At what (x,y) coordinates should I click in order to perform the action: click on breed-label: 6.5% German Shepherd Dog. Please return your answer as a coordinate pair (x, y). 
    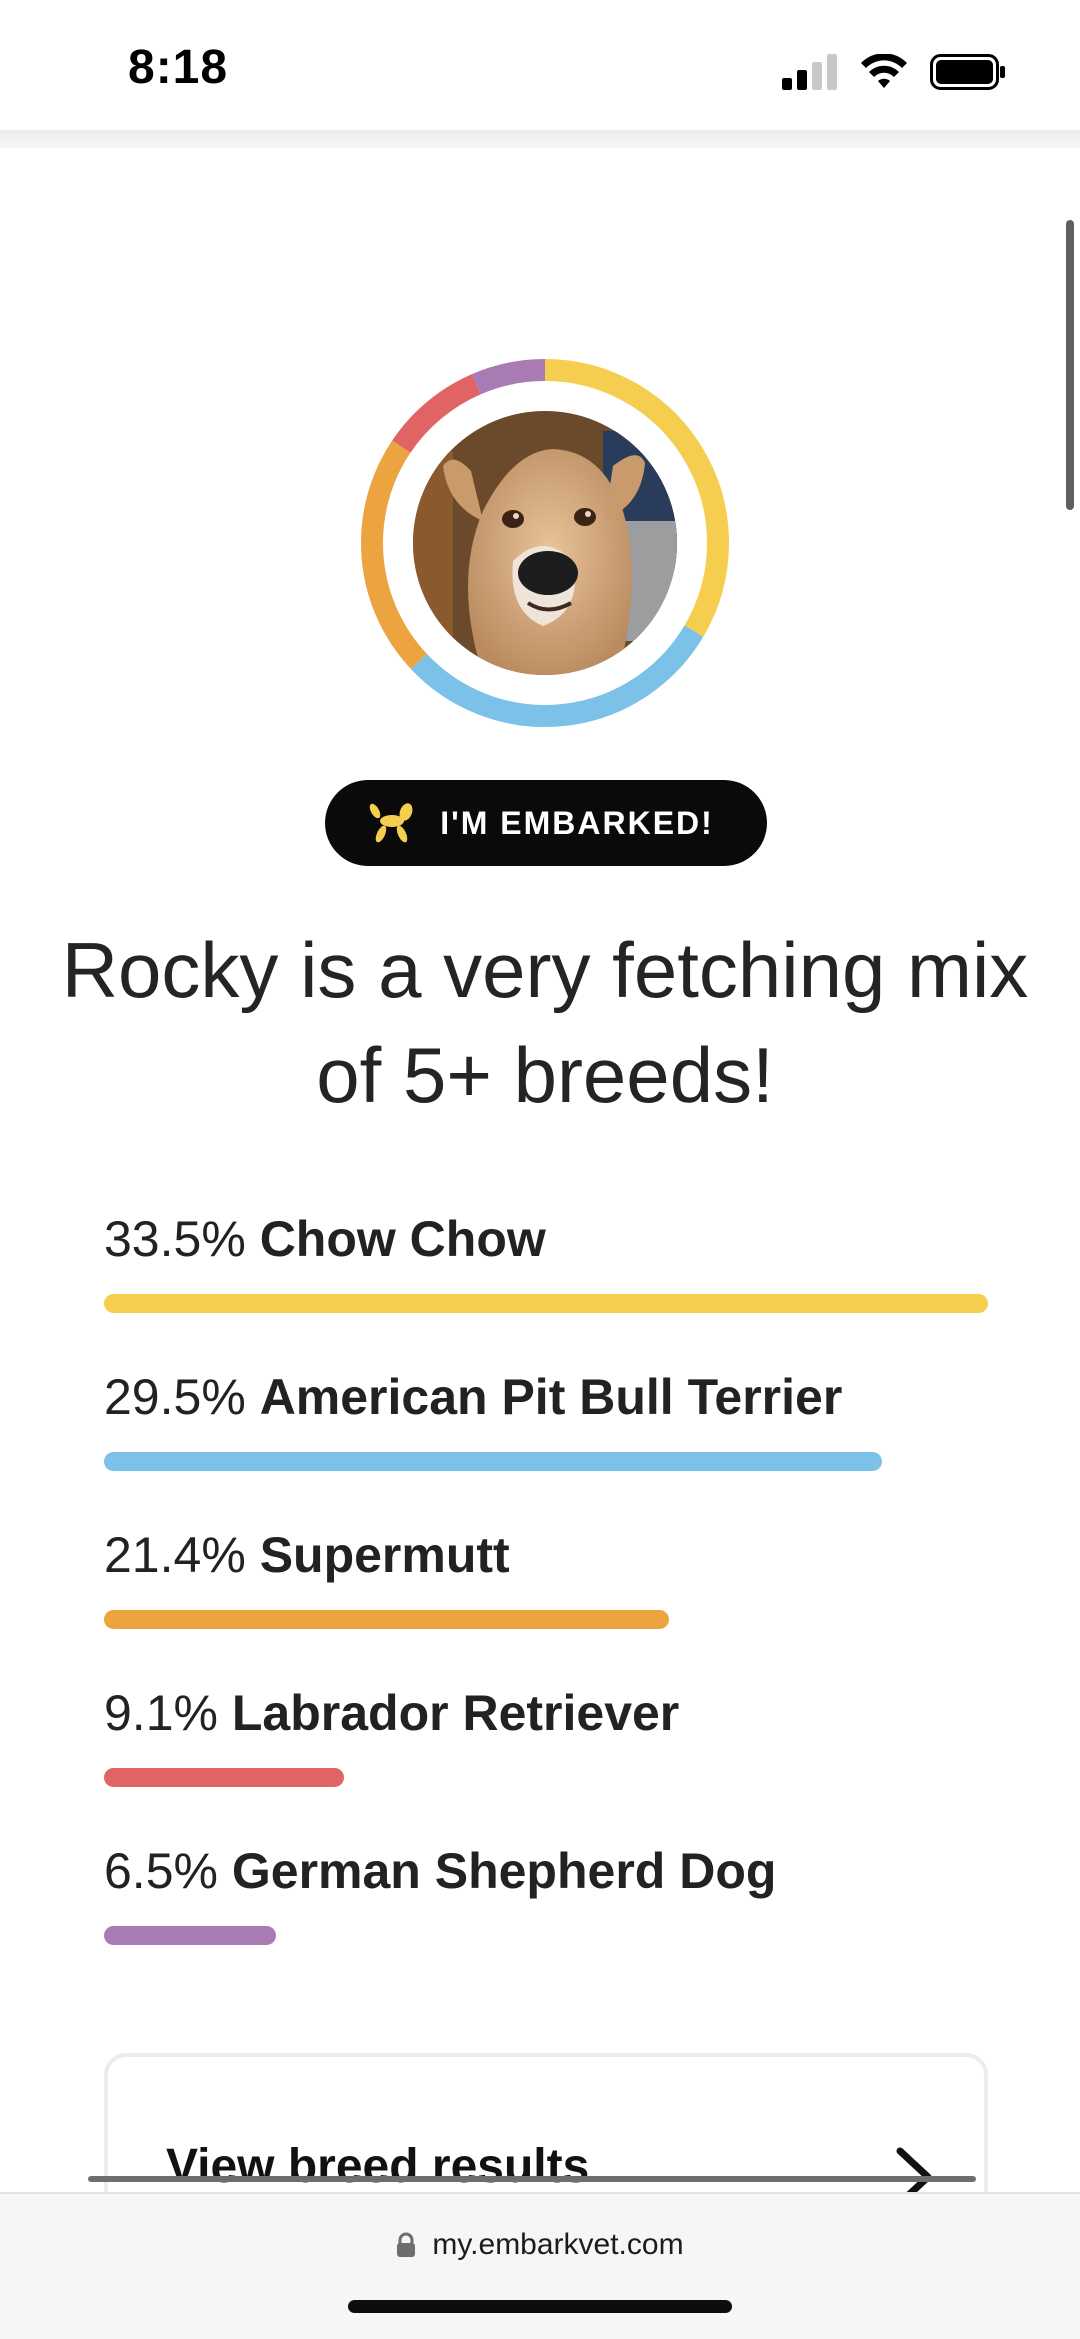
    Looking at the image, I should click on (546, 1871).